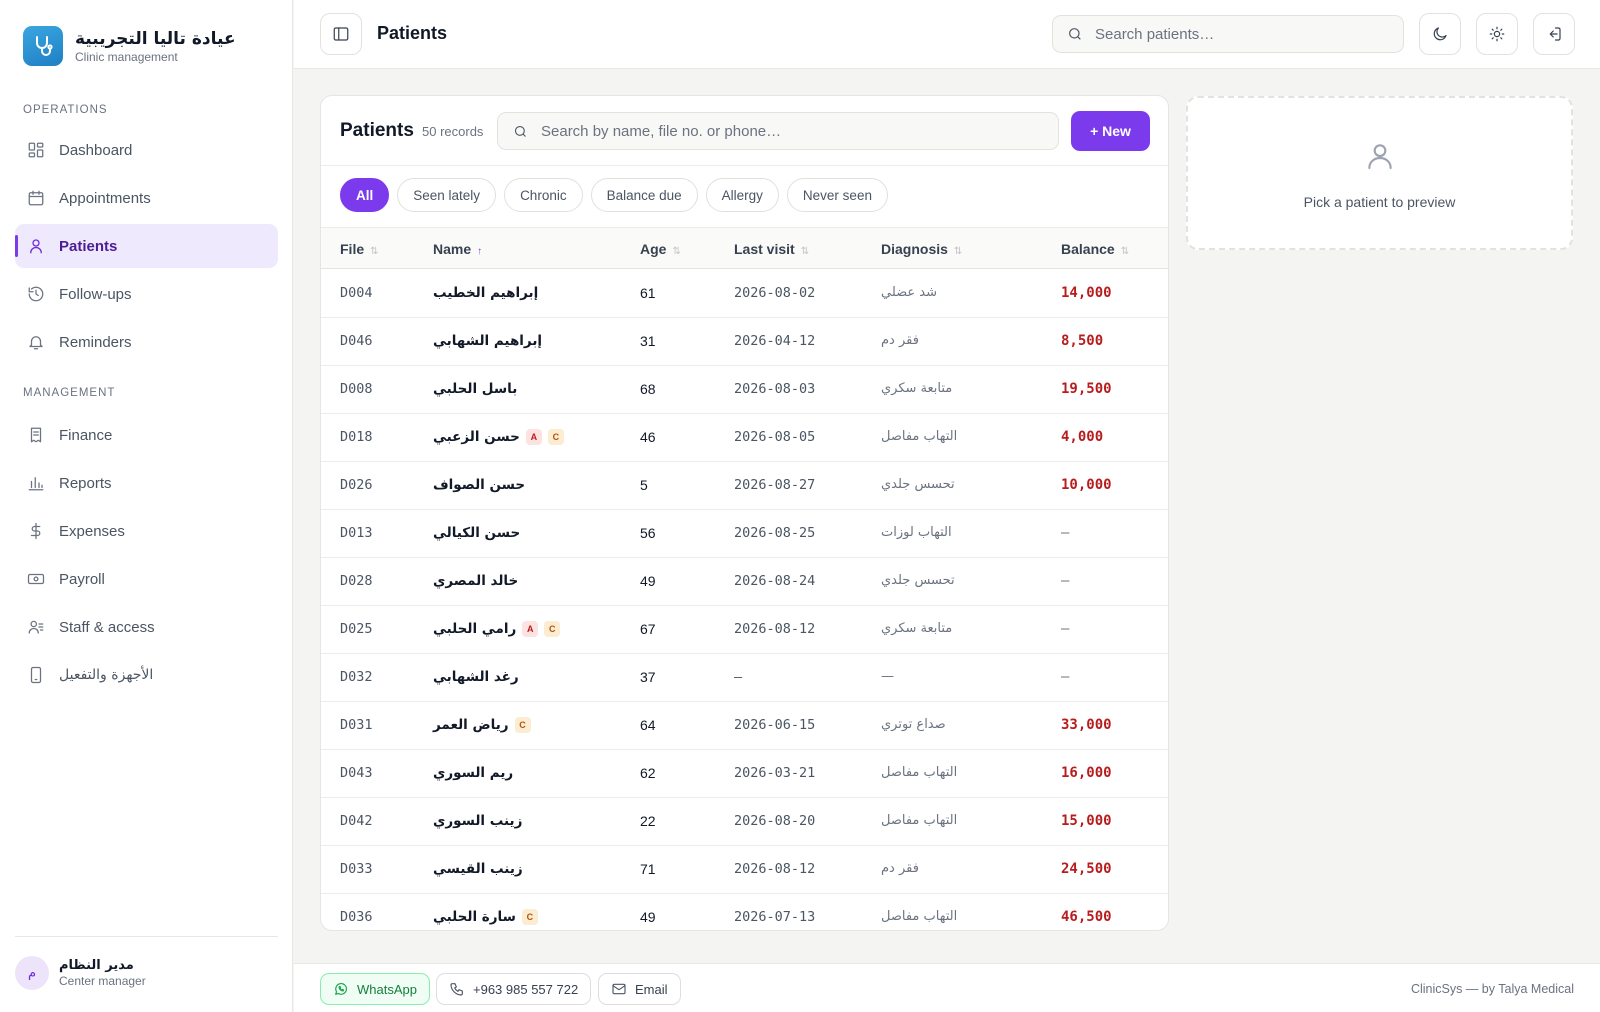  What do you see at coordinates (1086, 773) in the screenshot?
I see `cell-balance: 16,000` at bounding box center [1086, 773].